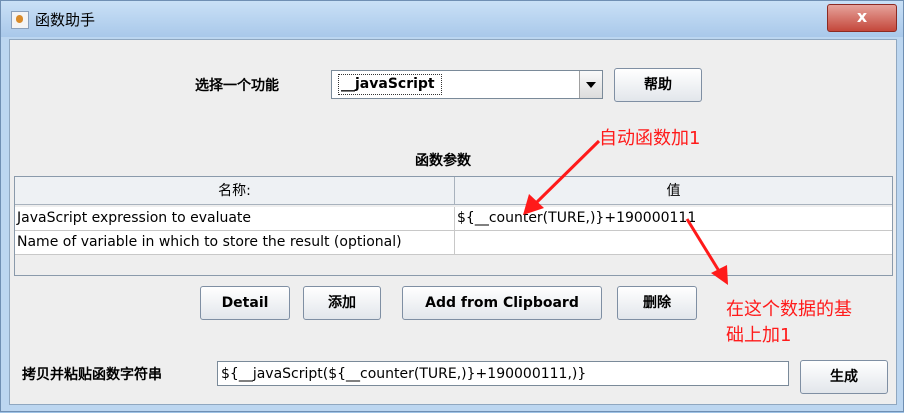  I want to click on add-button: 添加, so click(342, 303).